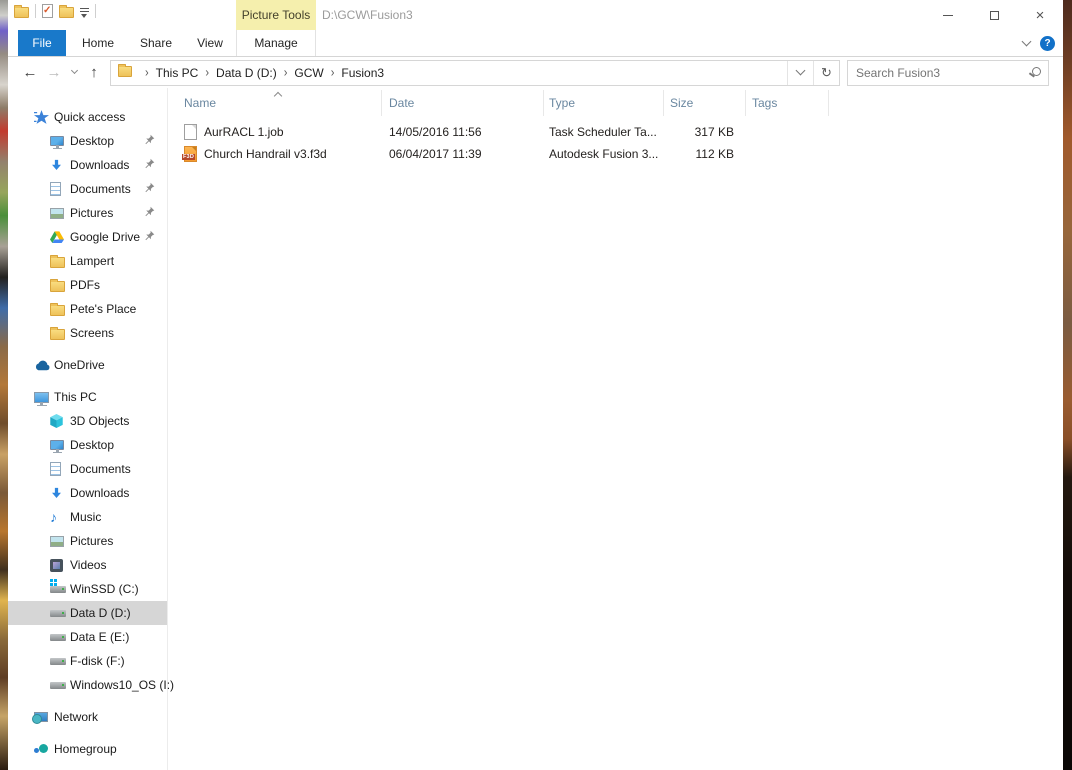  I want to click on history-chevron-icon, so click(74, 70).